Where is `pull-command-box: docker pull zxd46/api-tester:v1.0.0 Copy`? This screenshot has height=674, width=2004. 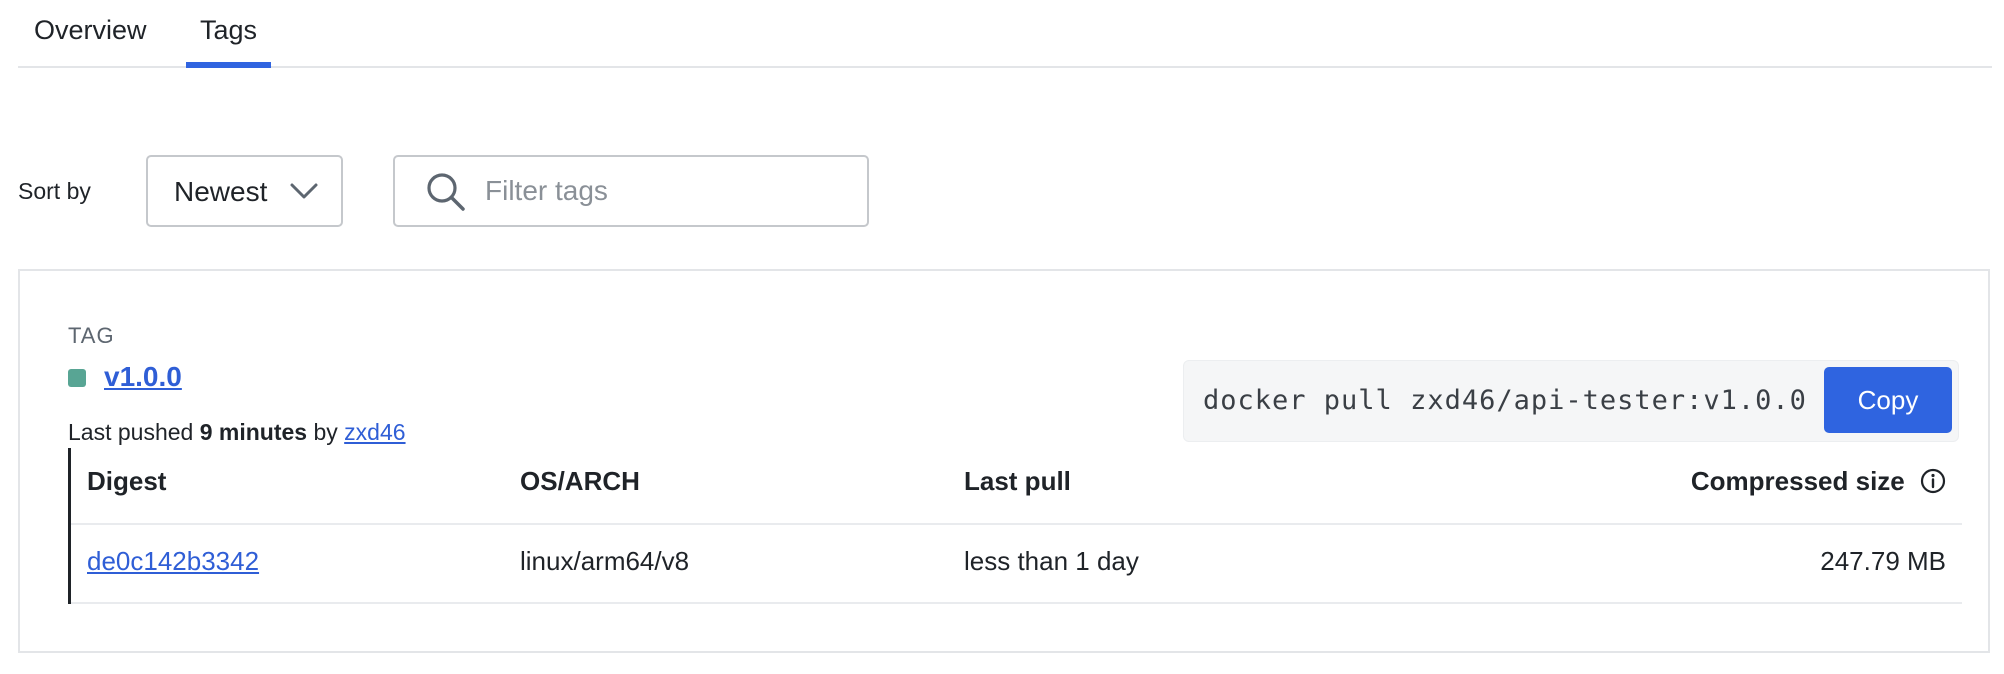
pull-command-box: docker pull zxd46/api-tester:v1.0.0 Copy is located at coordinates (1571, 401).